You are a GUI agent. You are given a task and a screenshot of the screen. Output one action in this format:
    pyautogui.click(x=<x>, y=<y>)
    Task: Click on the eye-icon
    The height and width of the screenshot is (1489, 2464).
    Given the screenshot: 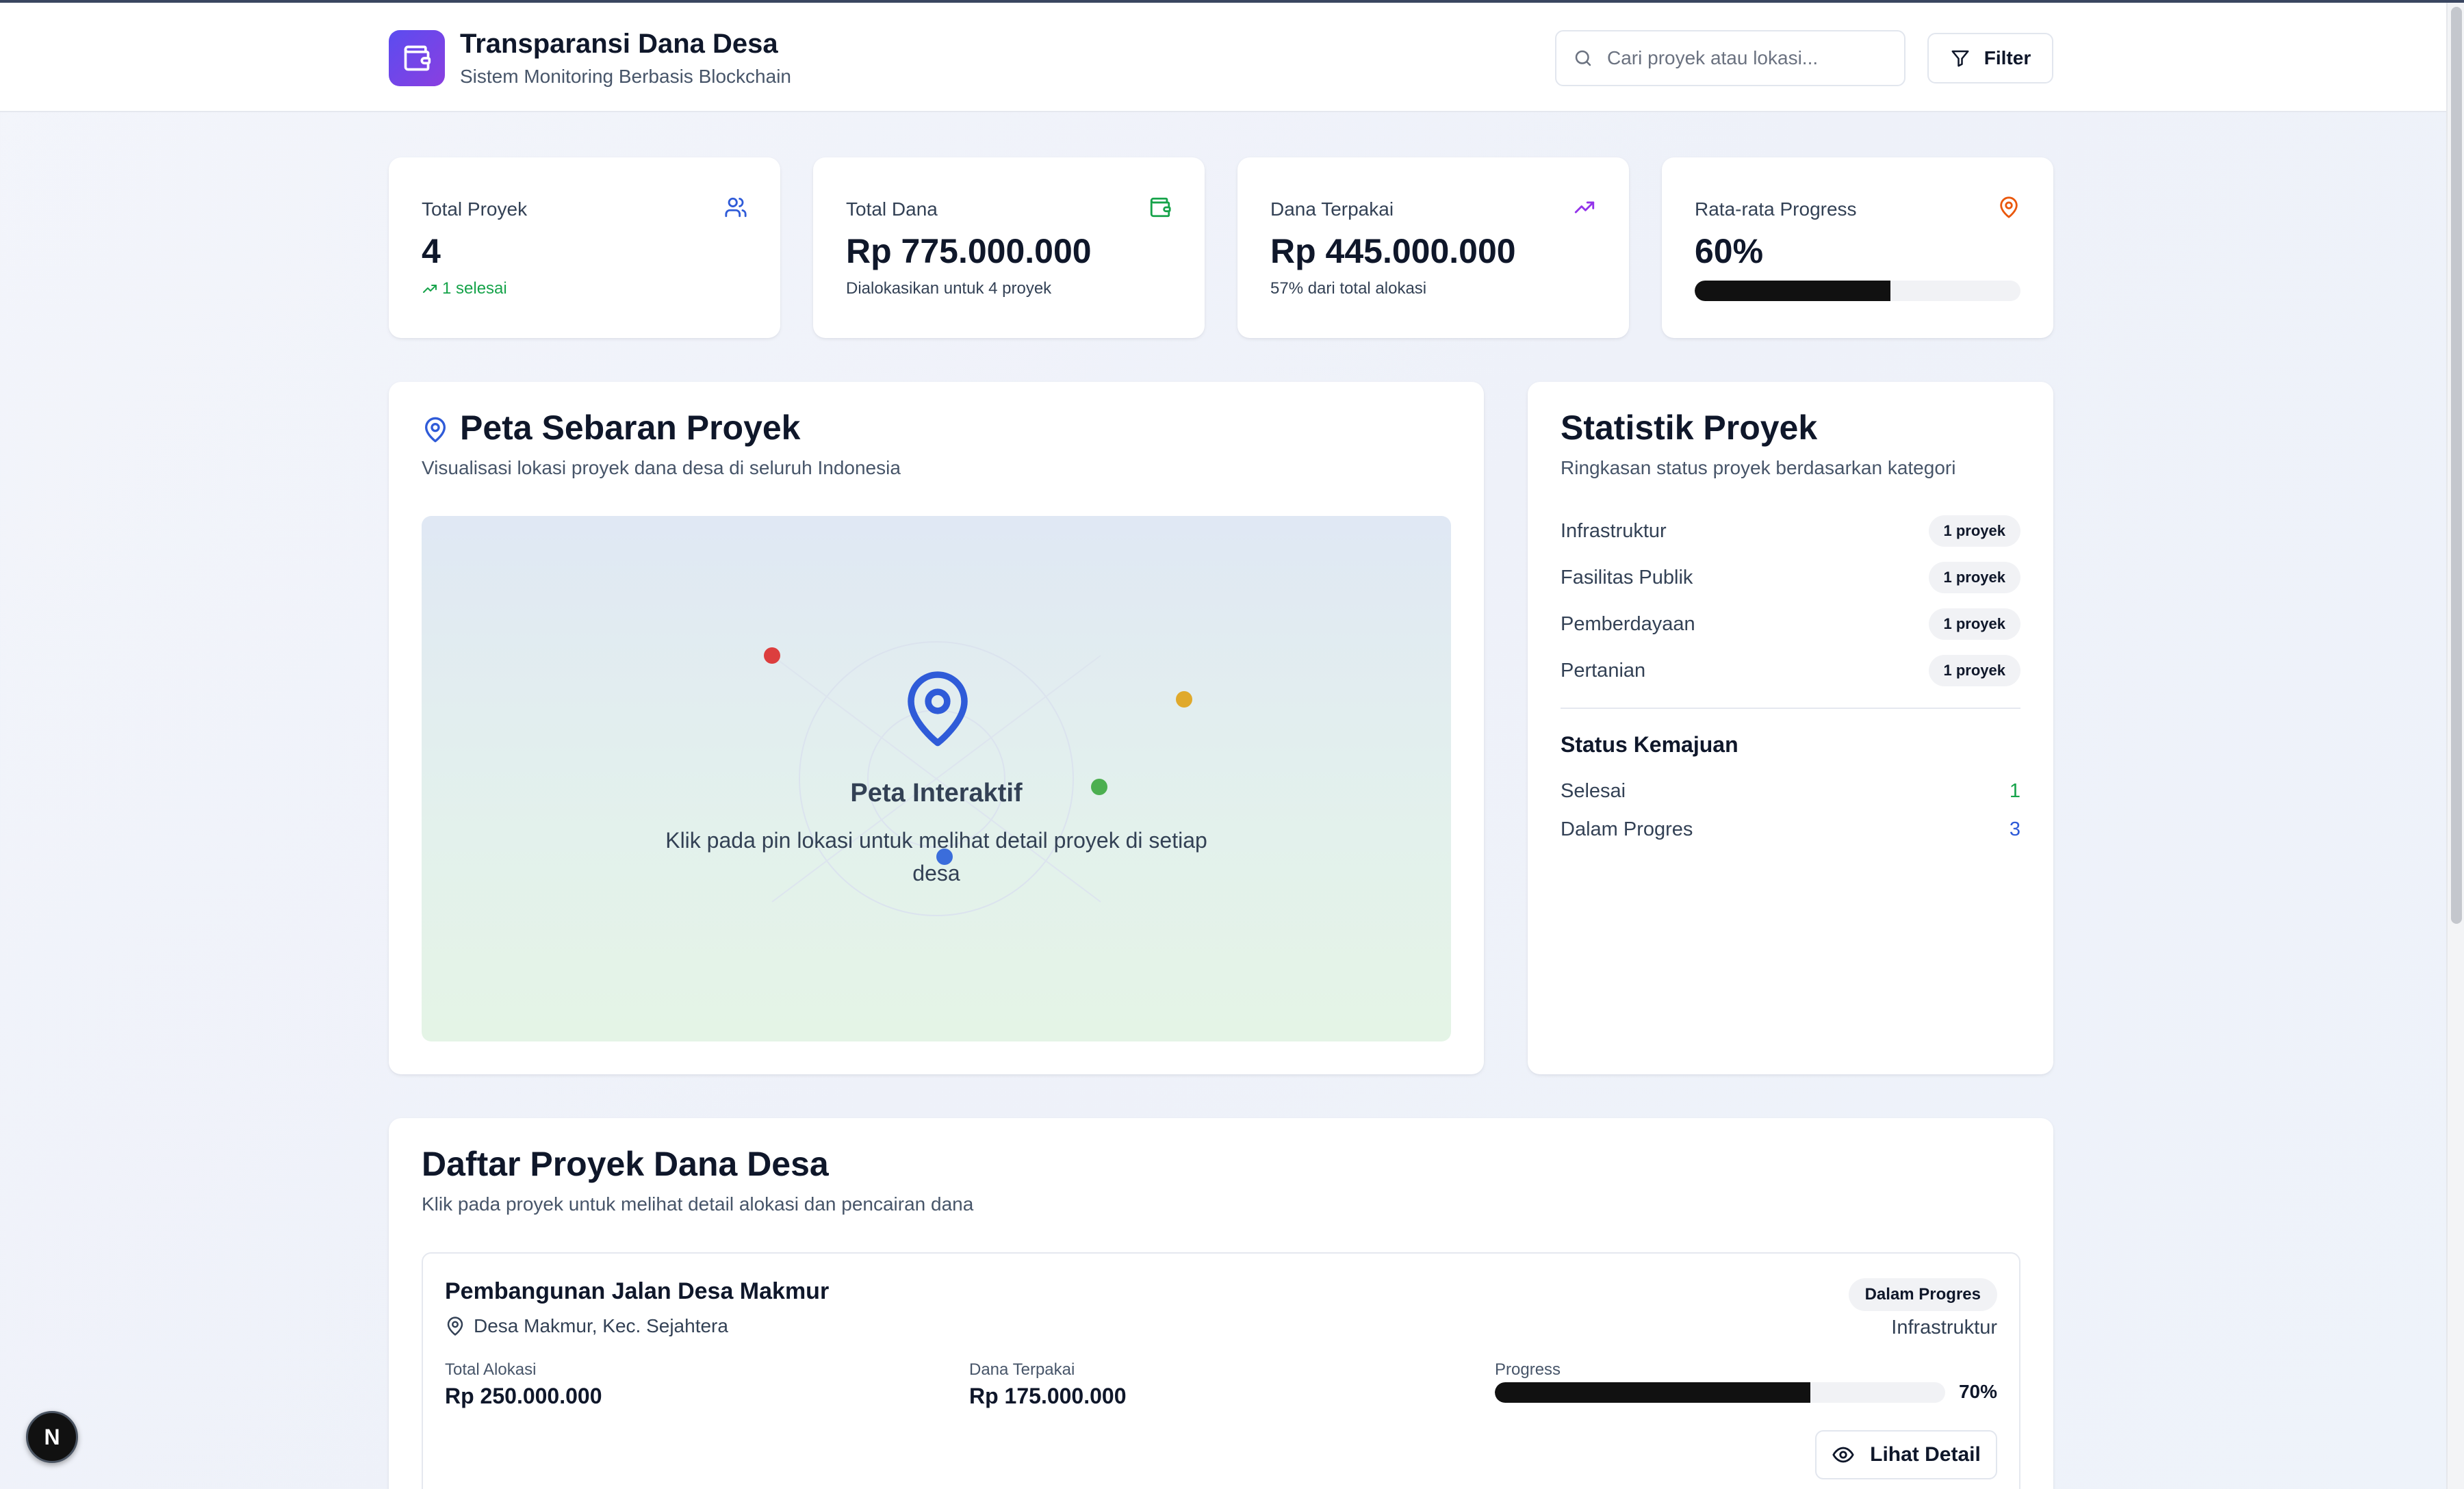 What is the action you would take?
    pyautogui.click(x=1843, y=1455)
    